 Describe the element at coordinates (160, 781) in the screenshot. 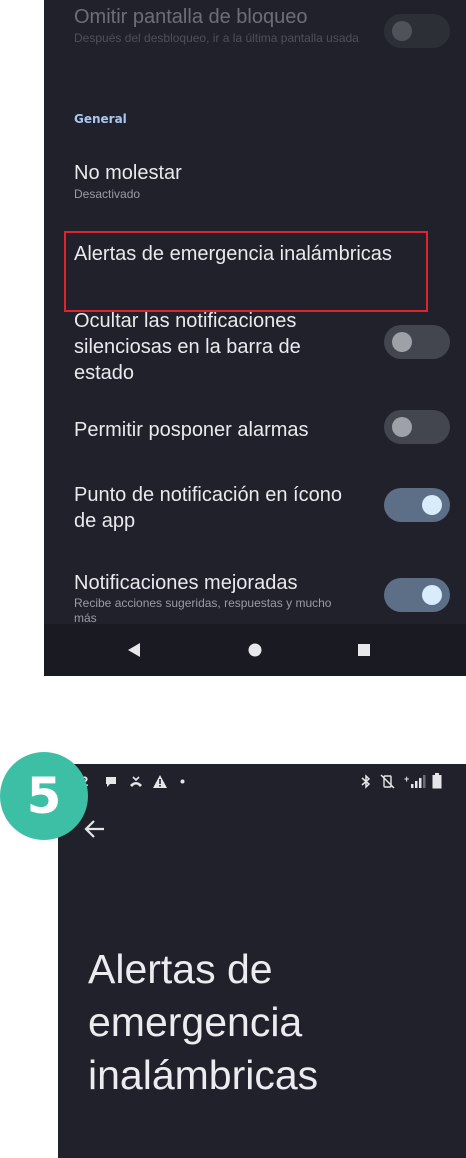

I see `warning-icon` at that location.